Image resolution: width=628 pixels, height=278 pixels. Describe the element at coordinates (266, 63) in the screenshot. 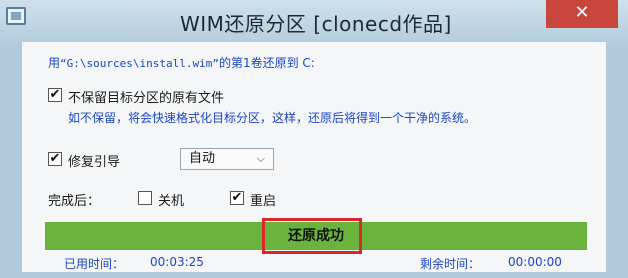

I see `source-suffix: 的第1卷还原到 C:` at that location.